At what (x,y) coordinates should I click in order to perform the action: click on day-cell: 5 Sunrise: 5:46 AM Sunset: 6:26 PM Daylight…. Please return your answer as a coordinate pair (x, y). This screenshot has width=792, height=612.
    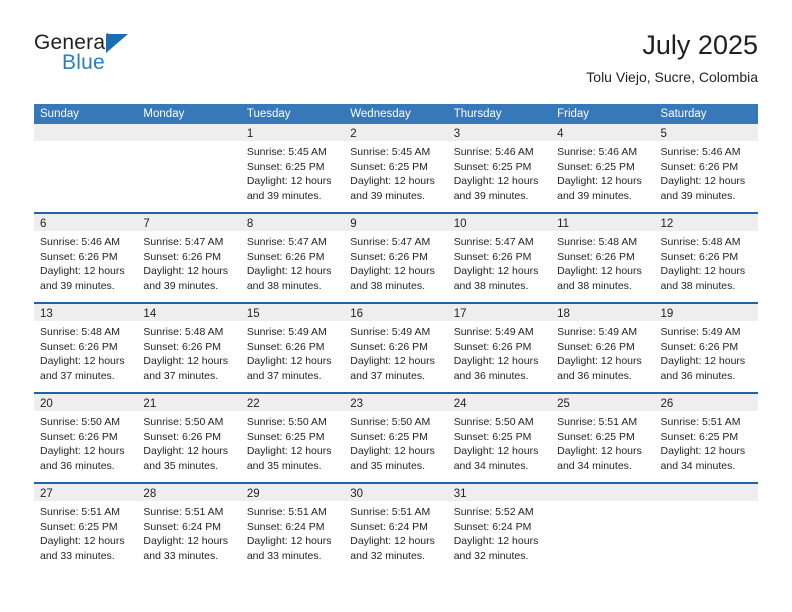
    Looking at the image, I should click on (706, 168).